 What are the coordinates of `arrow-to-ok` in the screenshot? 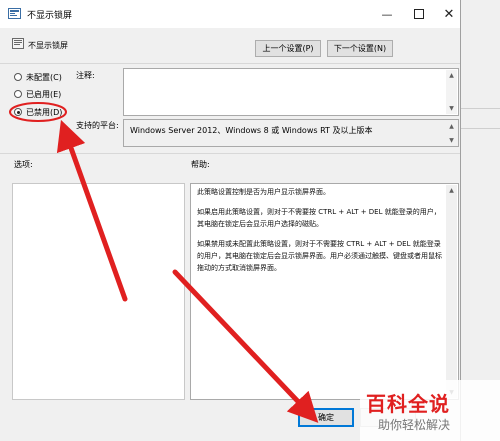 It's located at (245, 346).